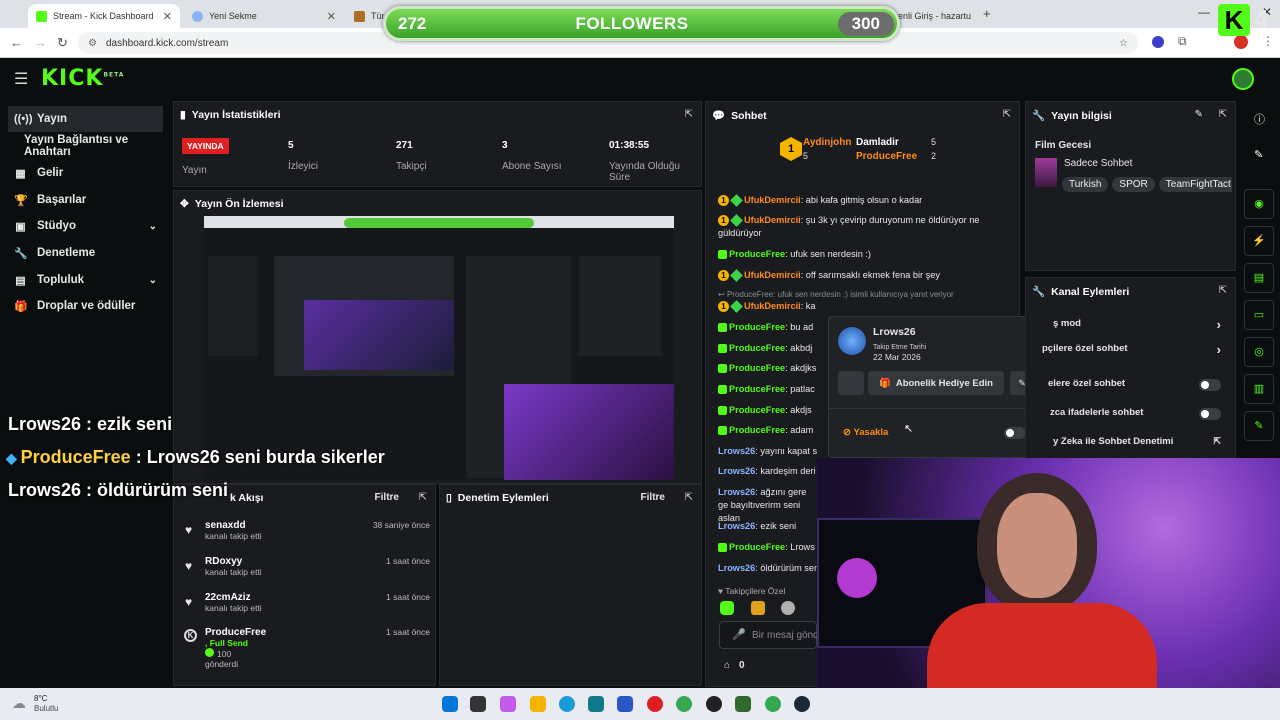 The height and width of the screenshot is (720, 1280). Describe the element at coordinates (1015, 433) in the screenshot. I see `ban-toggle` at that location.